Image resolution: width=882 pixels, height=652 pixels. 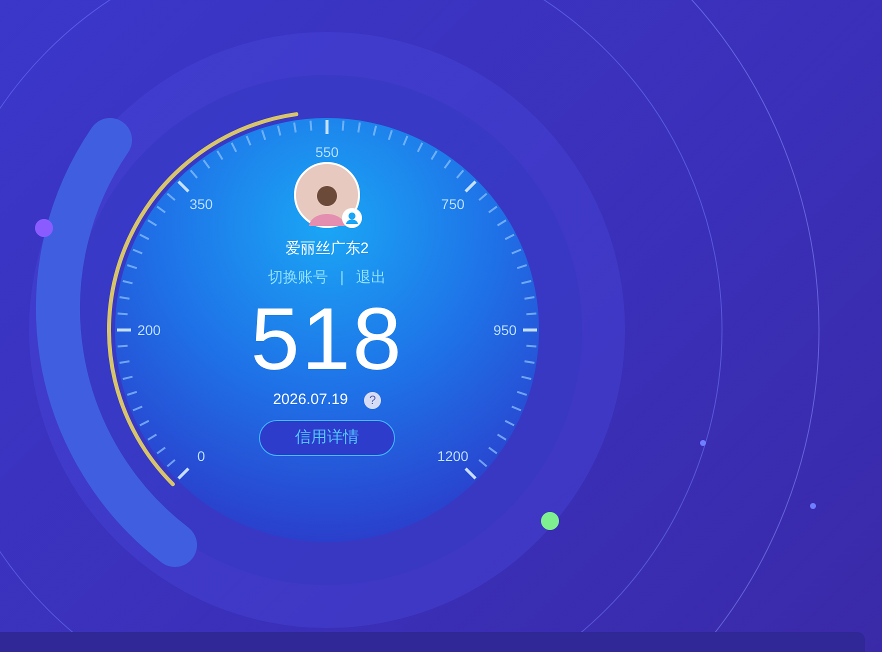 What do you see at coordinates (298, 277) in the screenshot?
I see `switch-account-link: 切换账号` at bounding box center [298, 277].